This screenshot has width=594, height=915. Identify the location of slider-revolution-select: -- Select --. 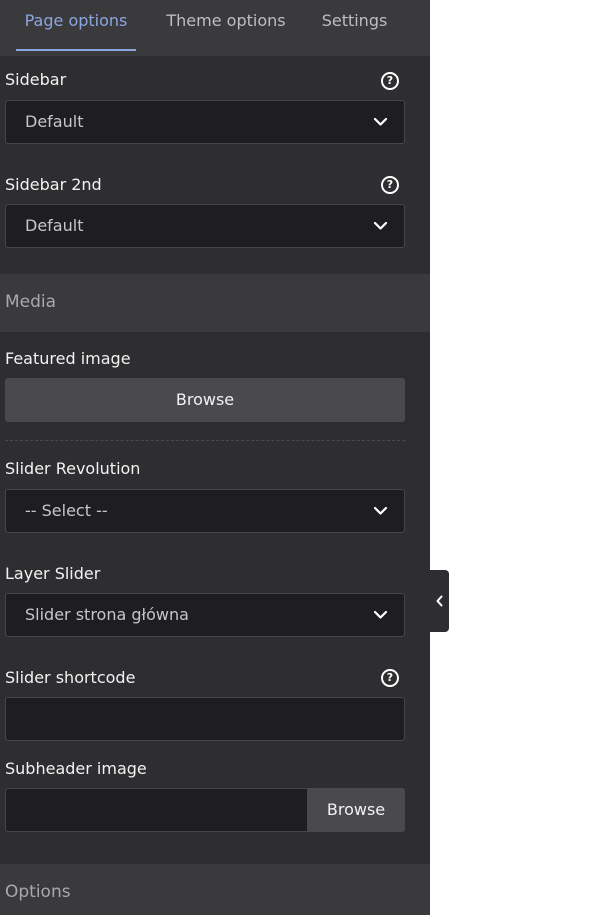
(205, 511).